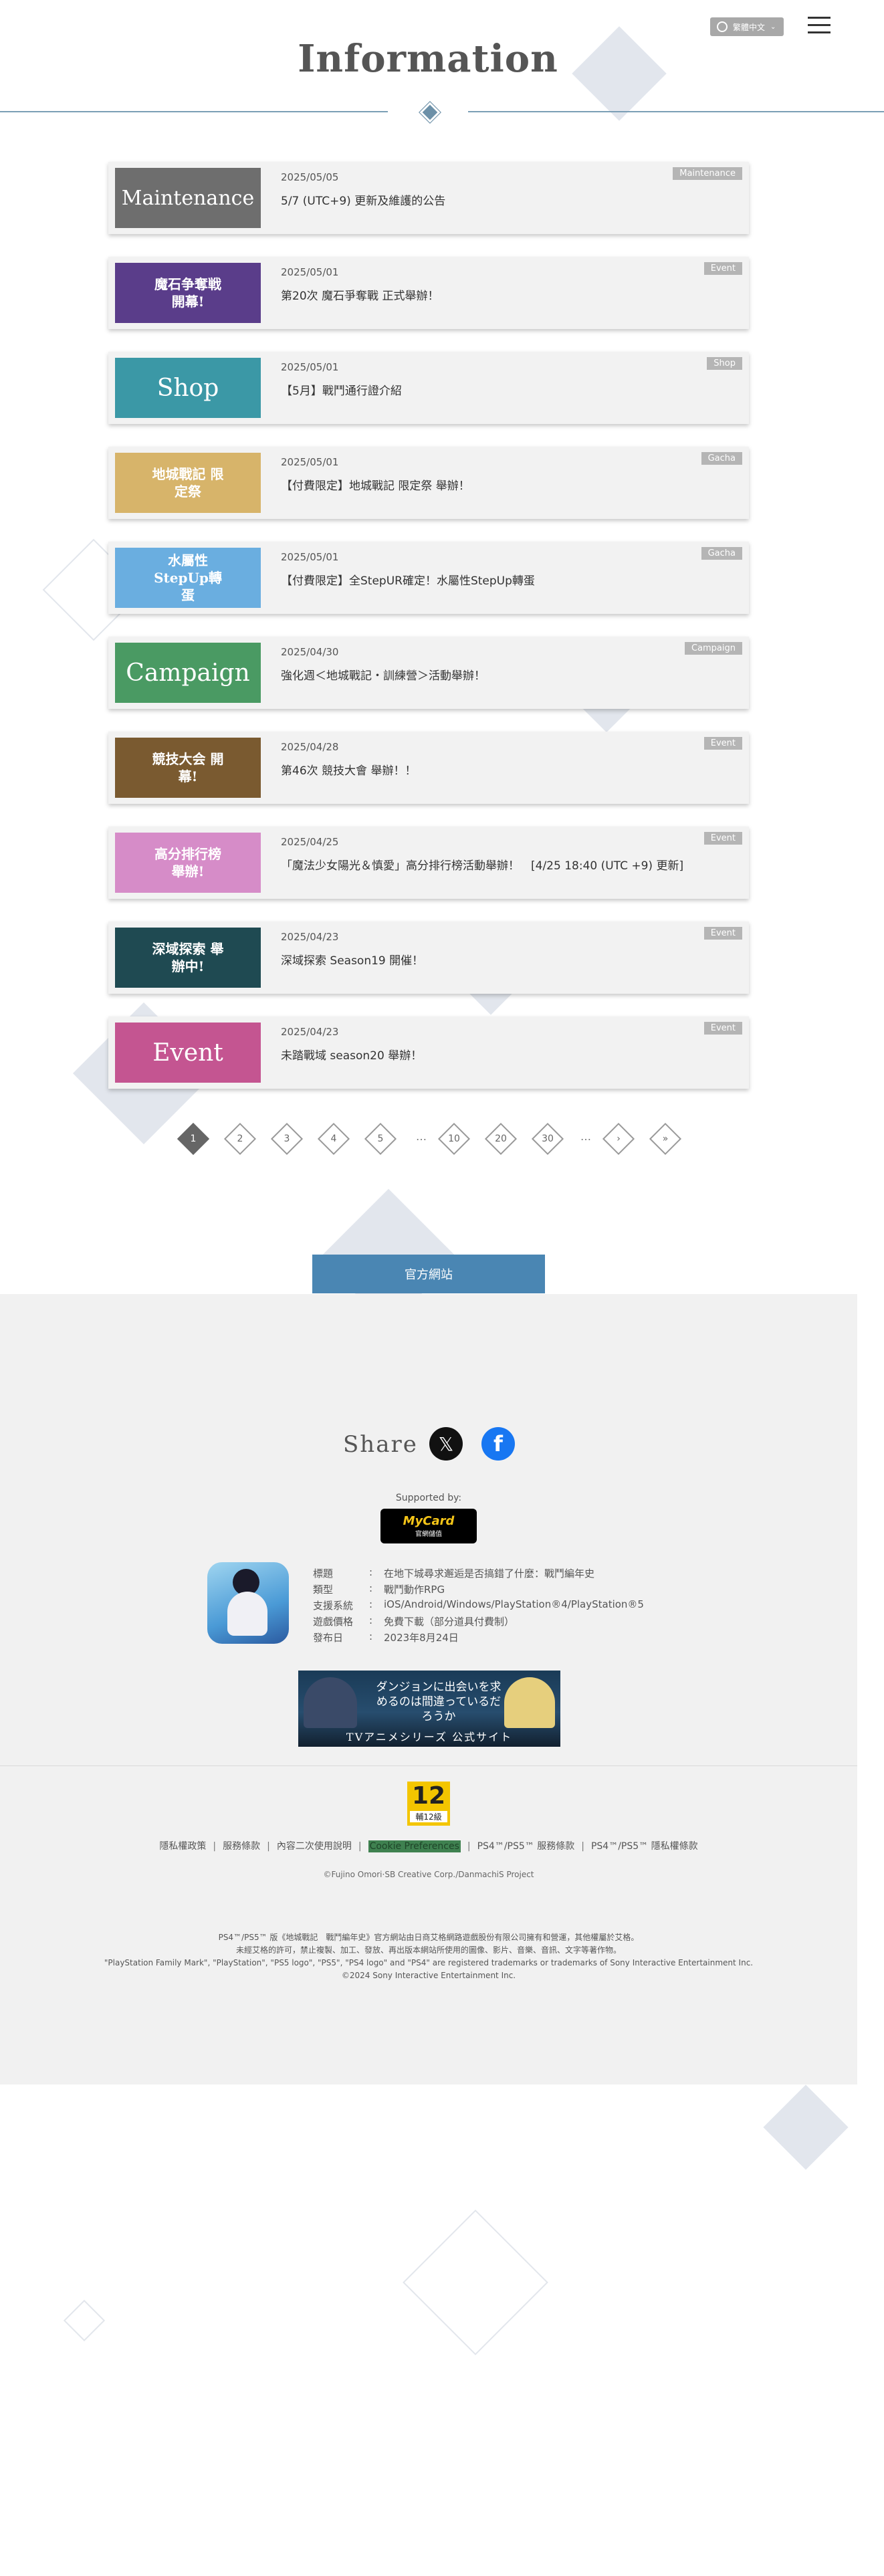 This screenshot has width=884, height=2576. I want to click on news-date: 2025/04/25, so click(310, 842).